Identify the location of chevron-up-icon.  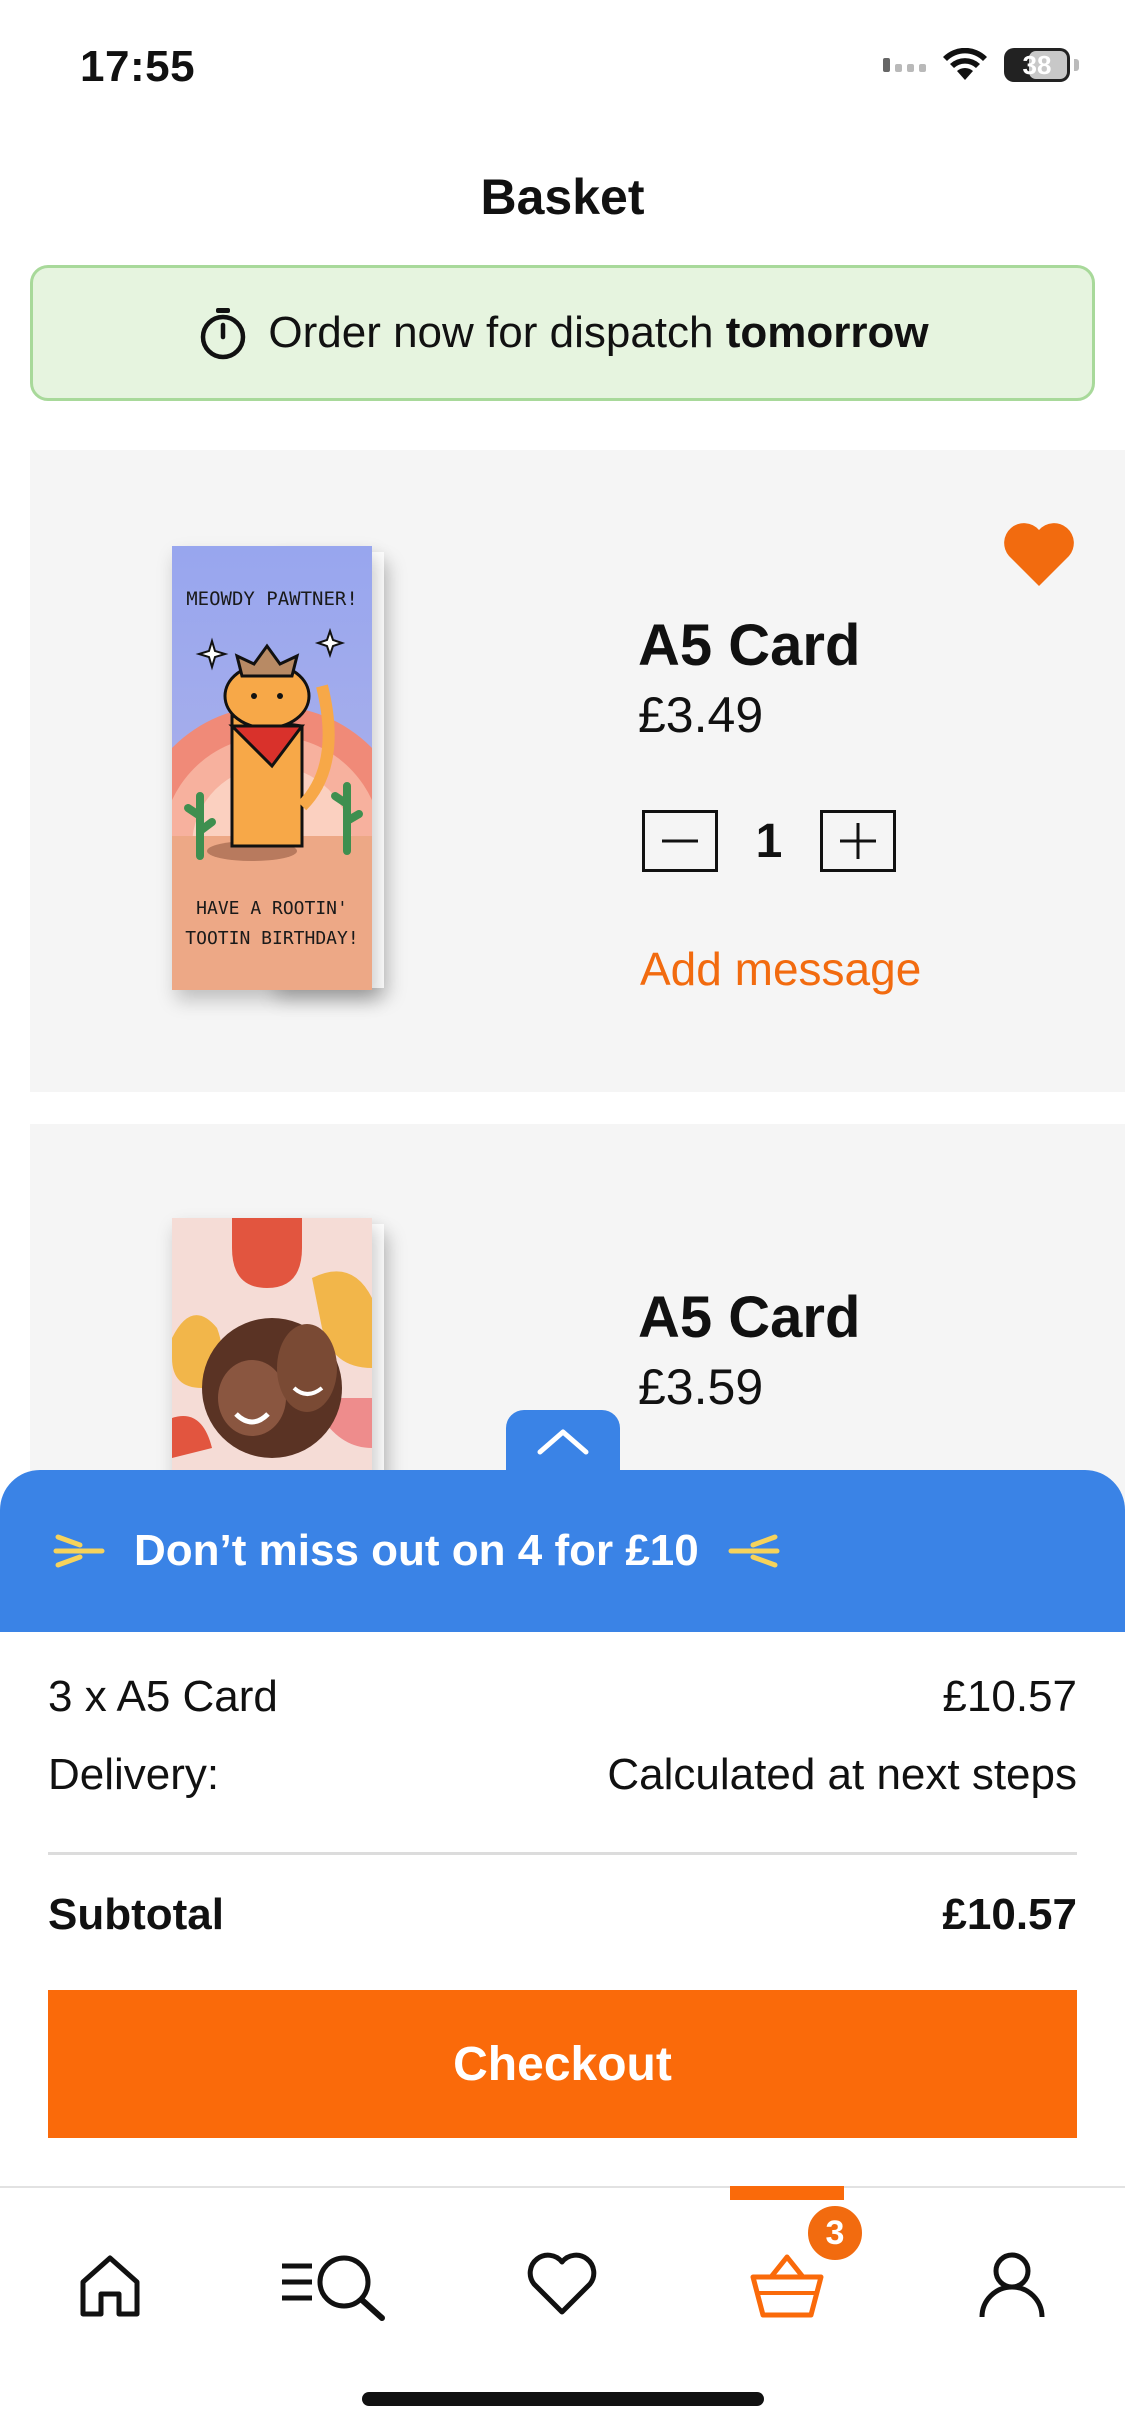
(563, 1442).